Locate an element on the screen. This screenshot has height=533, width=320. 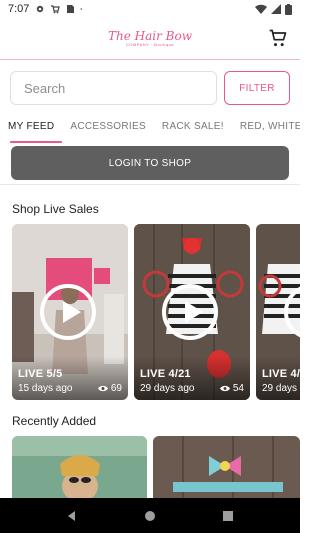
tab-accessories: ACCESSORIES is located at coordinates (108, 129).